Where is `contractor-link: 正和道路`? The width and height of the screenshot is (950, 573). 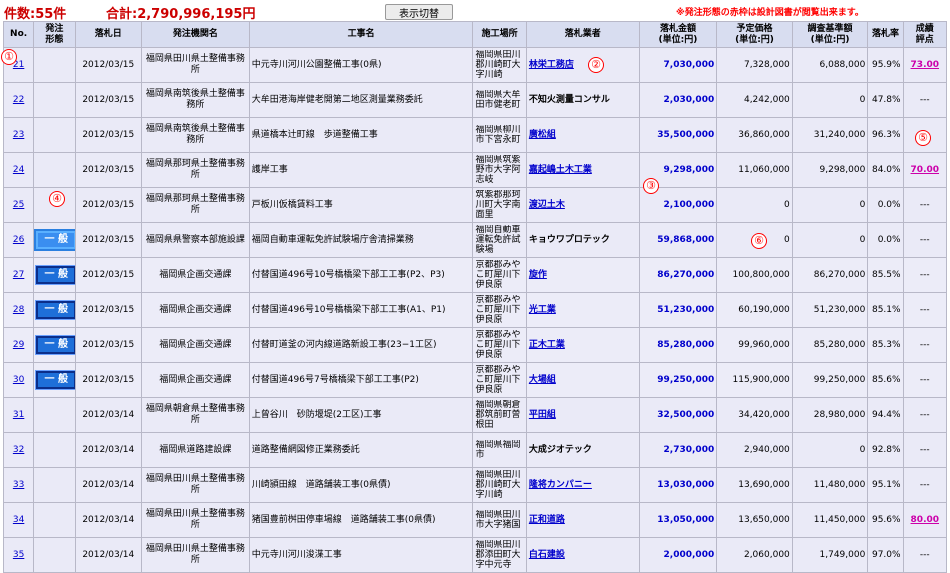 contractor-link: 正和道路 is located at coordinates (547, 520).